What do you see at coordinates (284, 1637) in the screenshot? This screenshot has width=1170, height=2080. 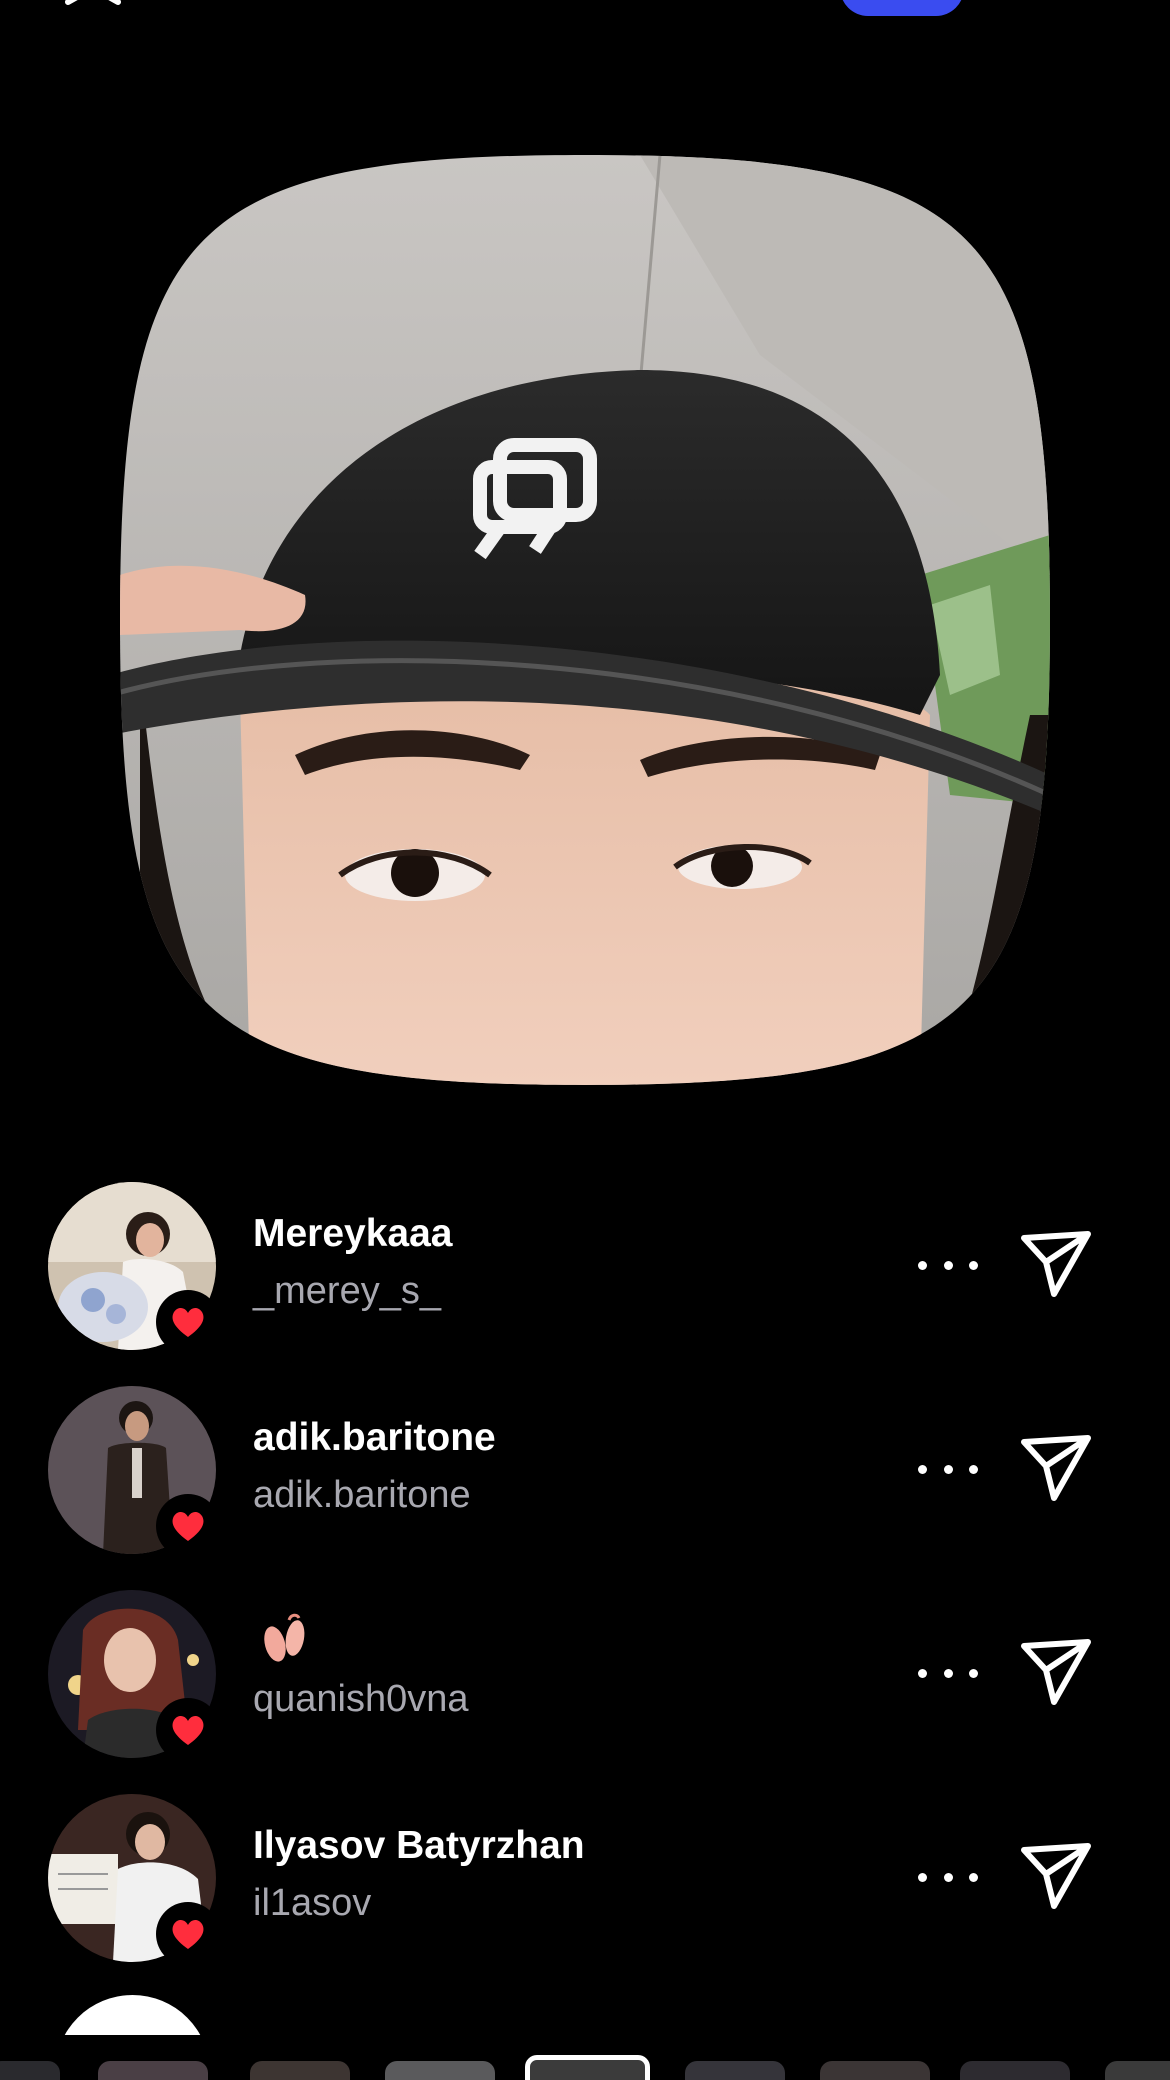 I see `ballet-shoes-icon` at bounding box center [284, 1637].